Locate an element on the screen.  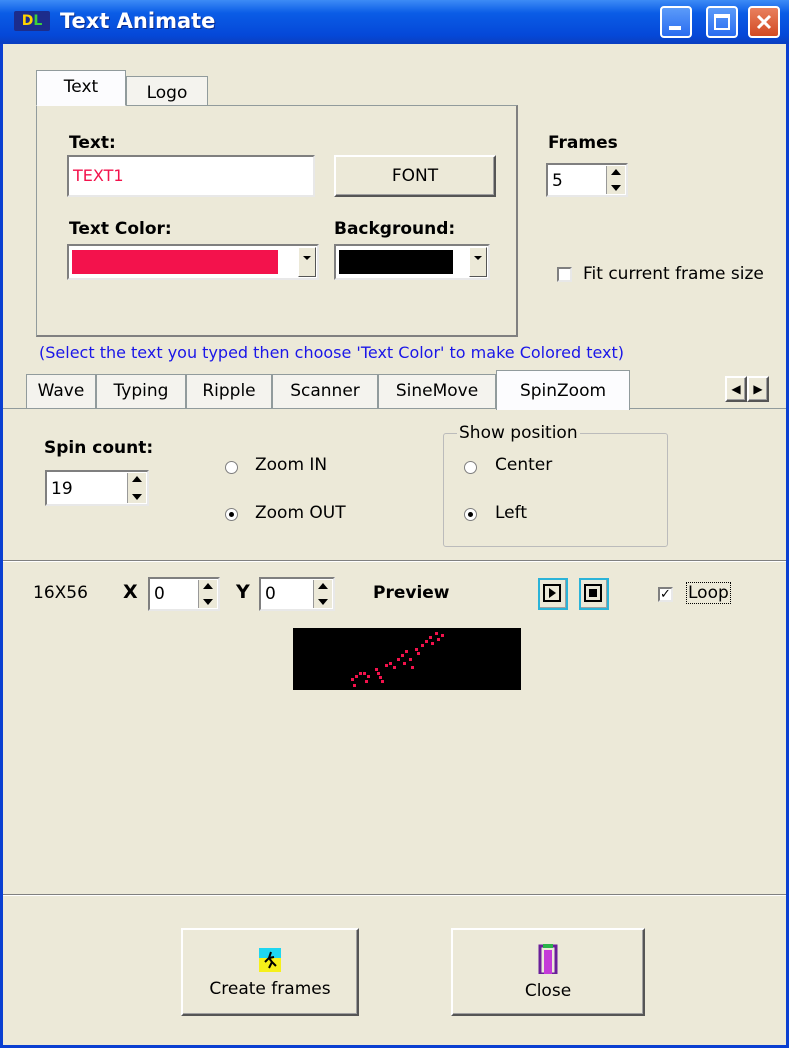
show-position-label: Show position is located at coordinates (518, 433).